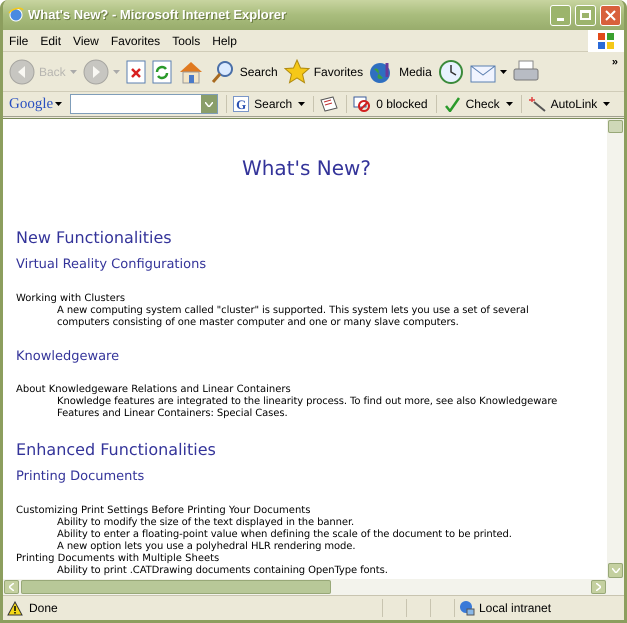 The image size is (627, 623). Describe the element at coordinates (241, 104) in the screenshot. I see `google-g-icon: G` at that location.